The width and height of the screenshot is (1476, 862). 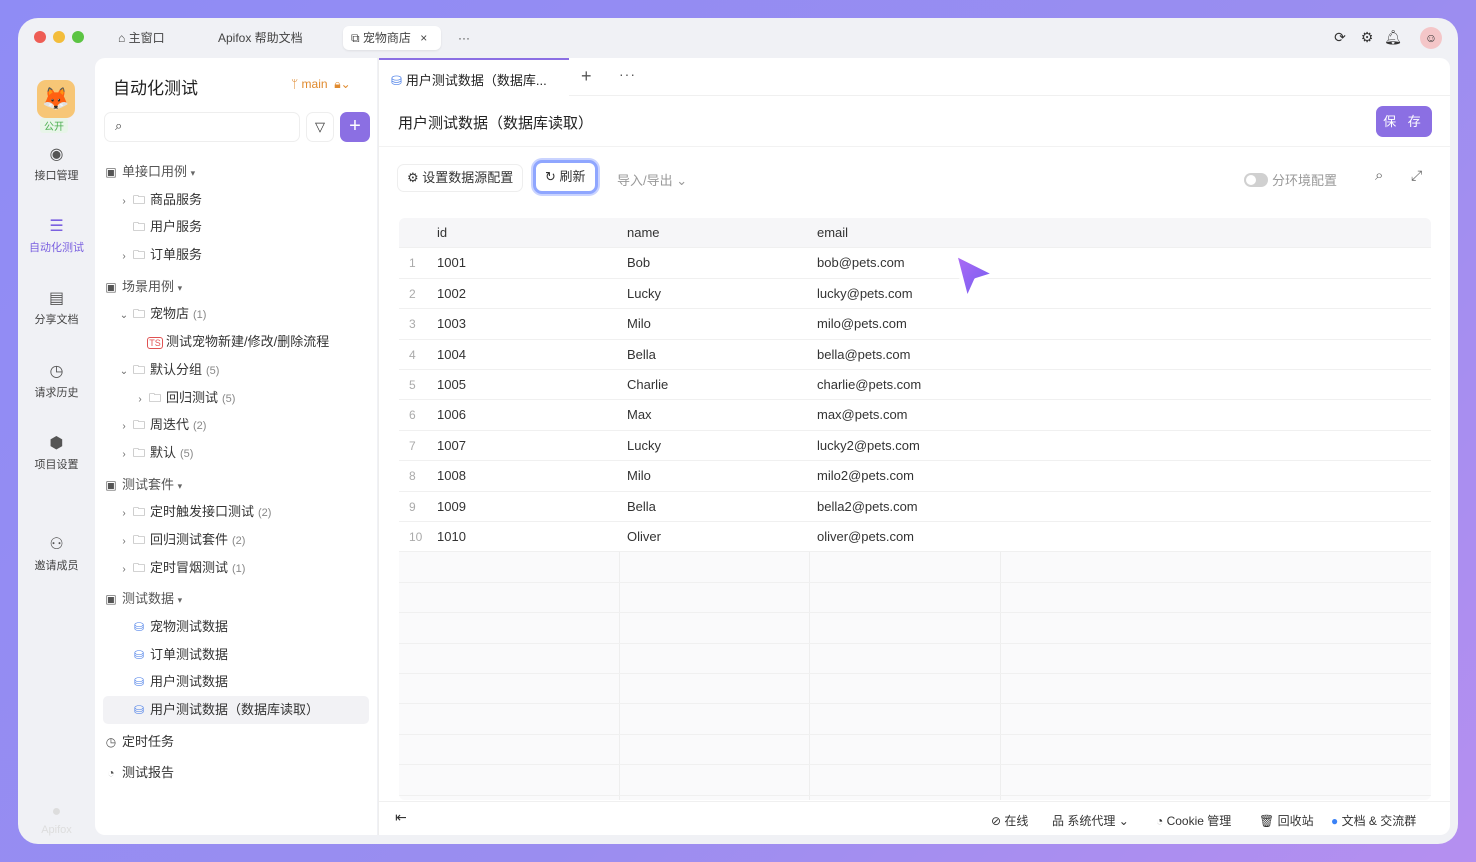 I want to click on table-row: 4 1004 Bella bella@pets.com, so click(x=915, y=354).